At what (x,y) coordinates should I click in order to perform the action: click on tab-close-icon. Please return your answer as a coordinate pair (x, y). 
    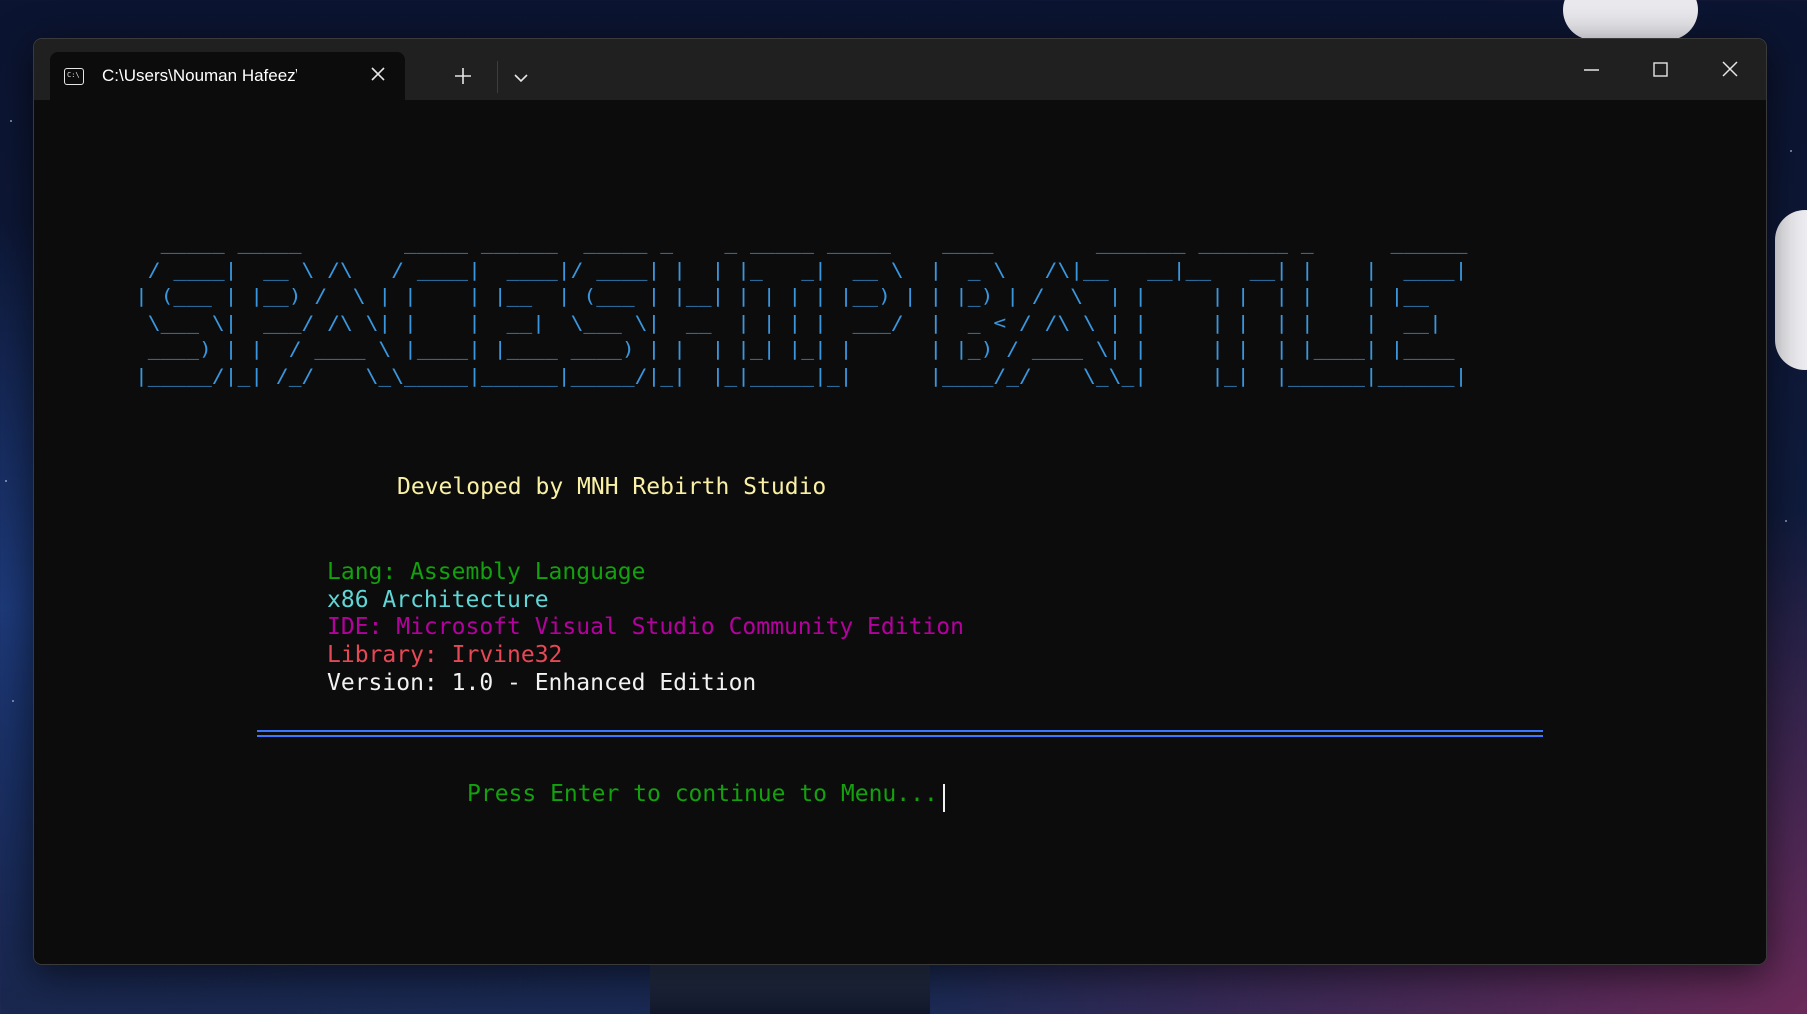
    Looking at the image, I should click on (378, 74).